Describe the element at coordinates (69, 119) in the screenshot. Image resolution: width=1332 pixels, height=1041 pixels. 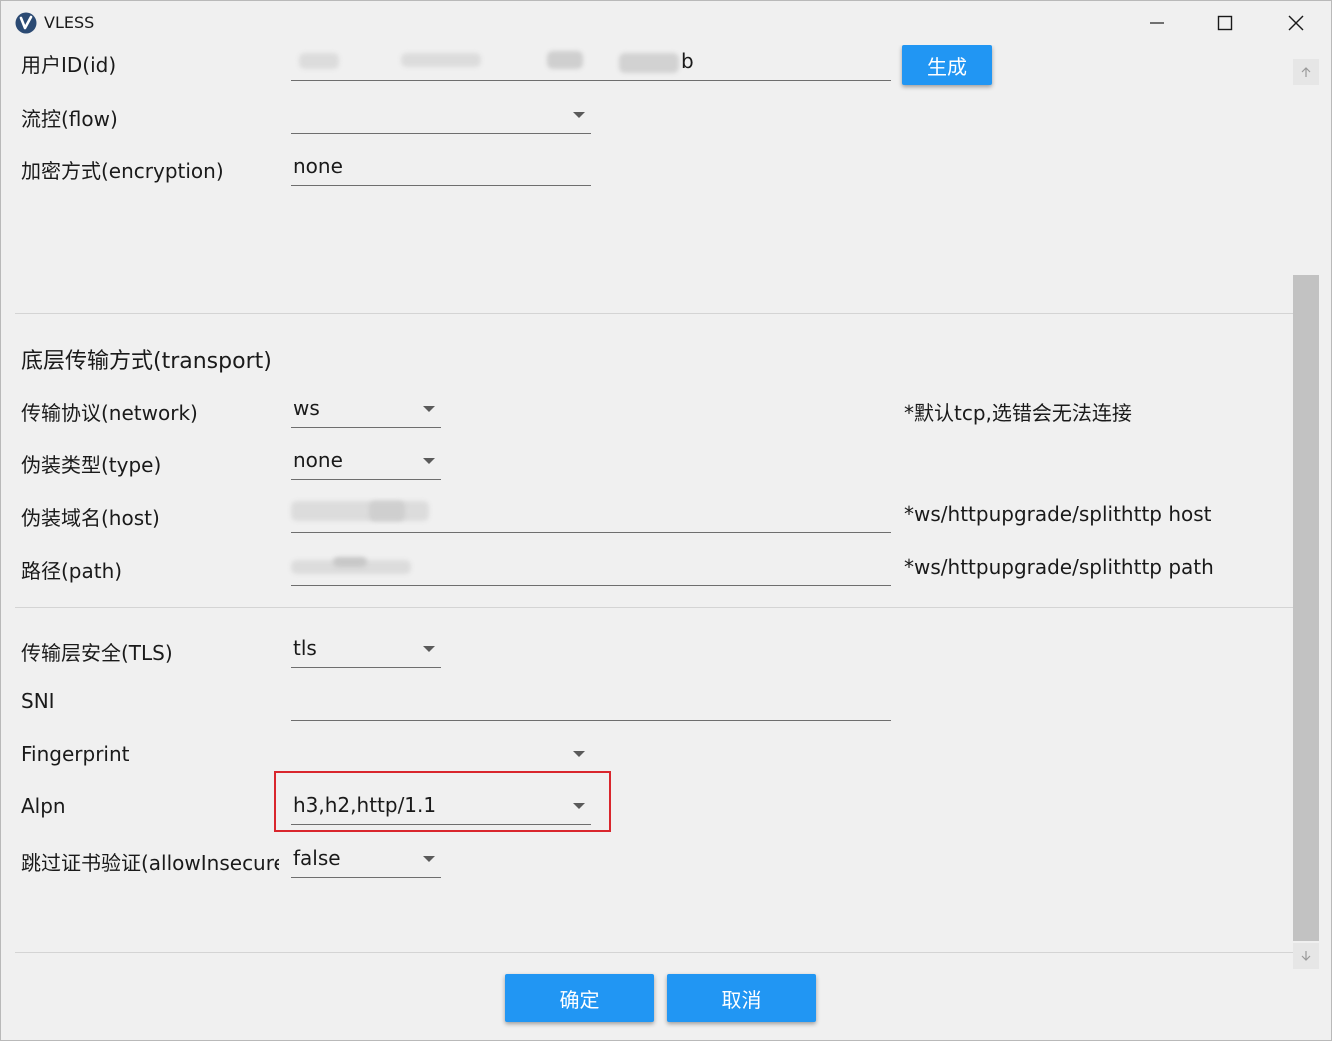
I see `flow-label: 流控(flow)` at that location.